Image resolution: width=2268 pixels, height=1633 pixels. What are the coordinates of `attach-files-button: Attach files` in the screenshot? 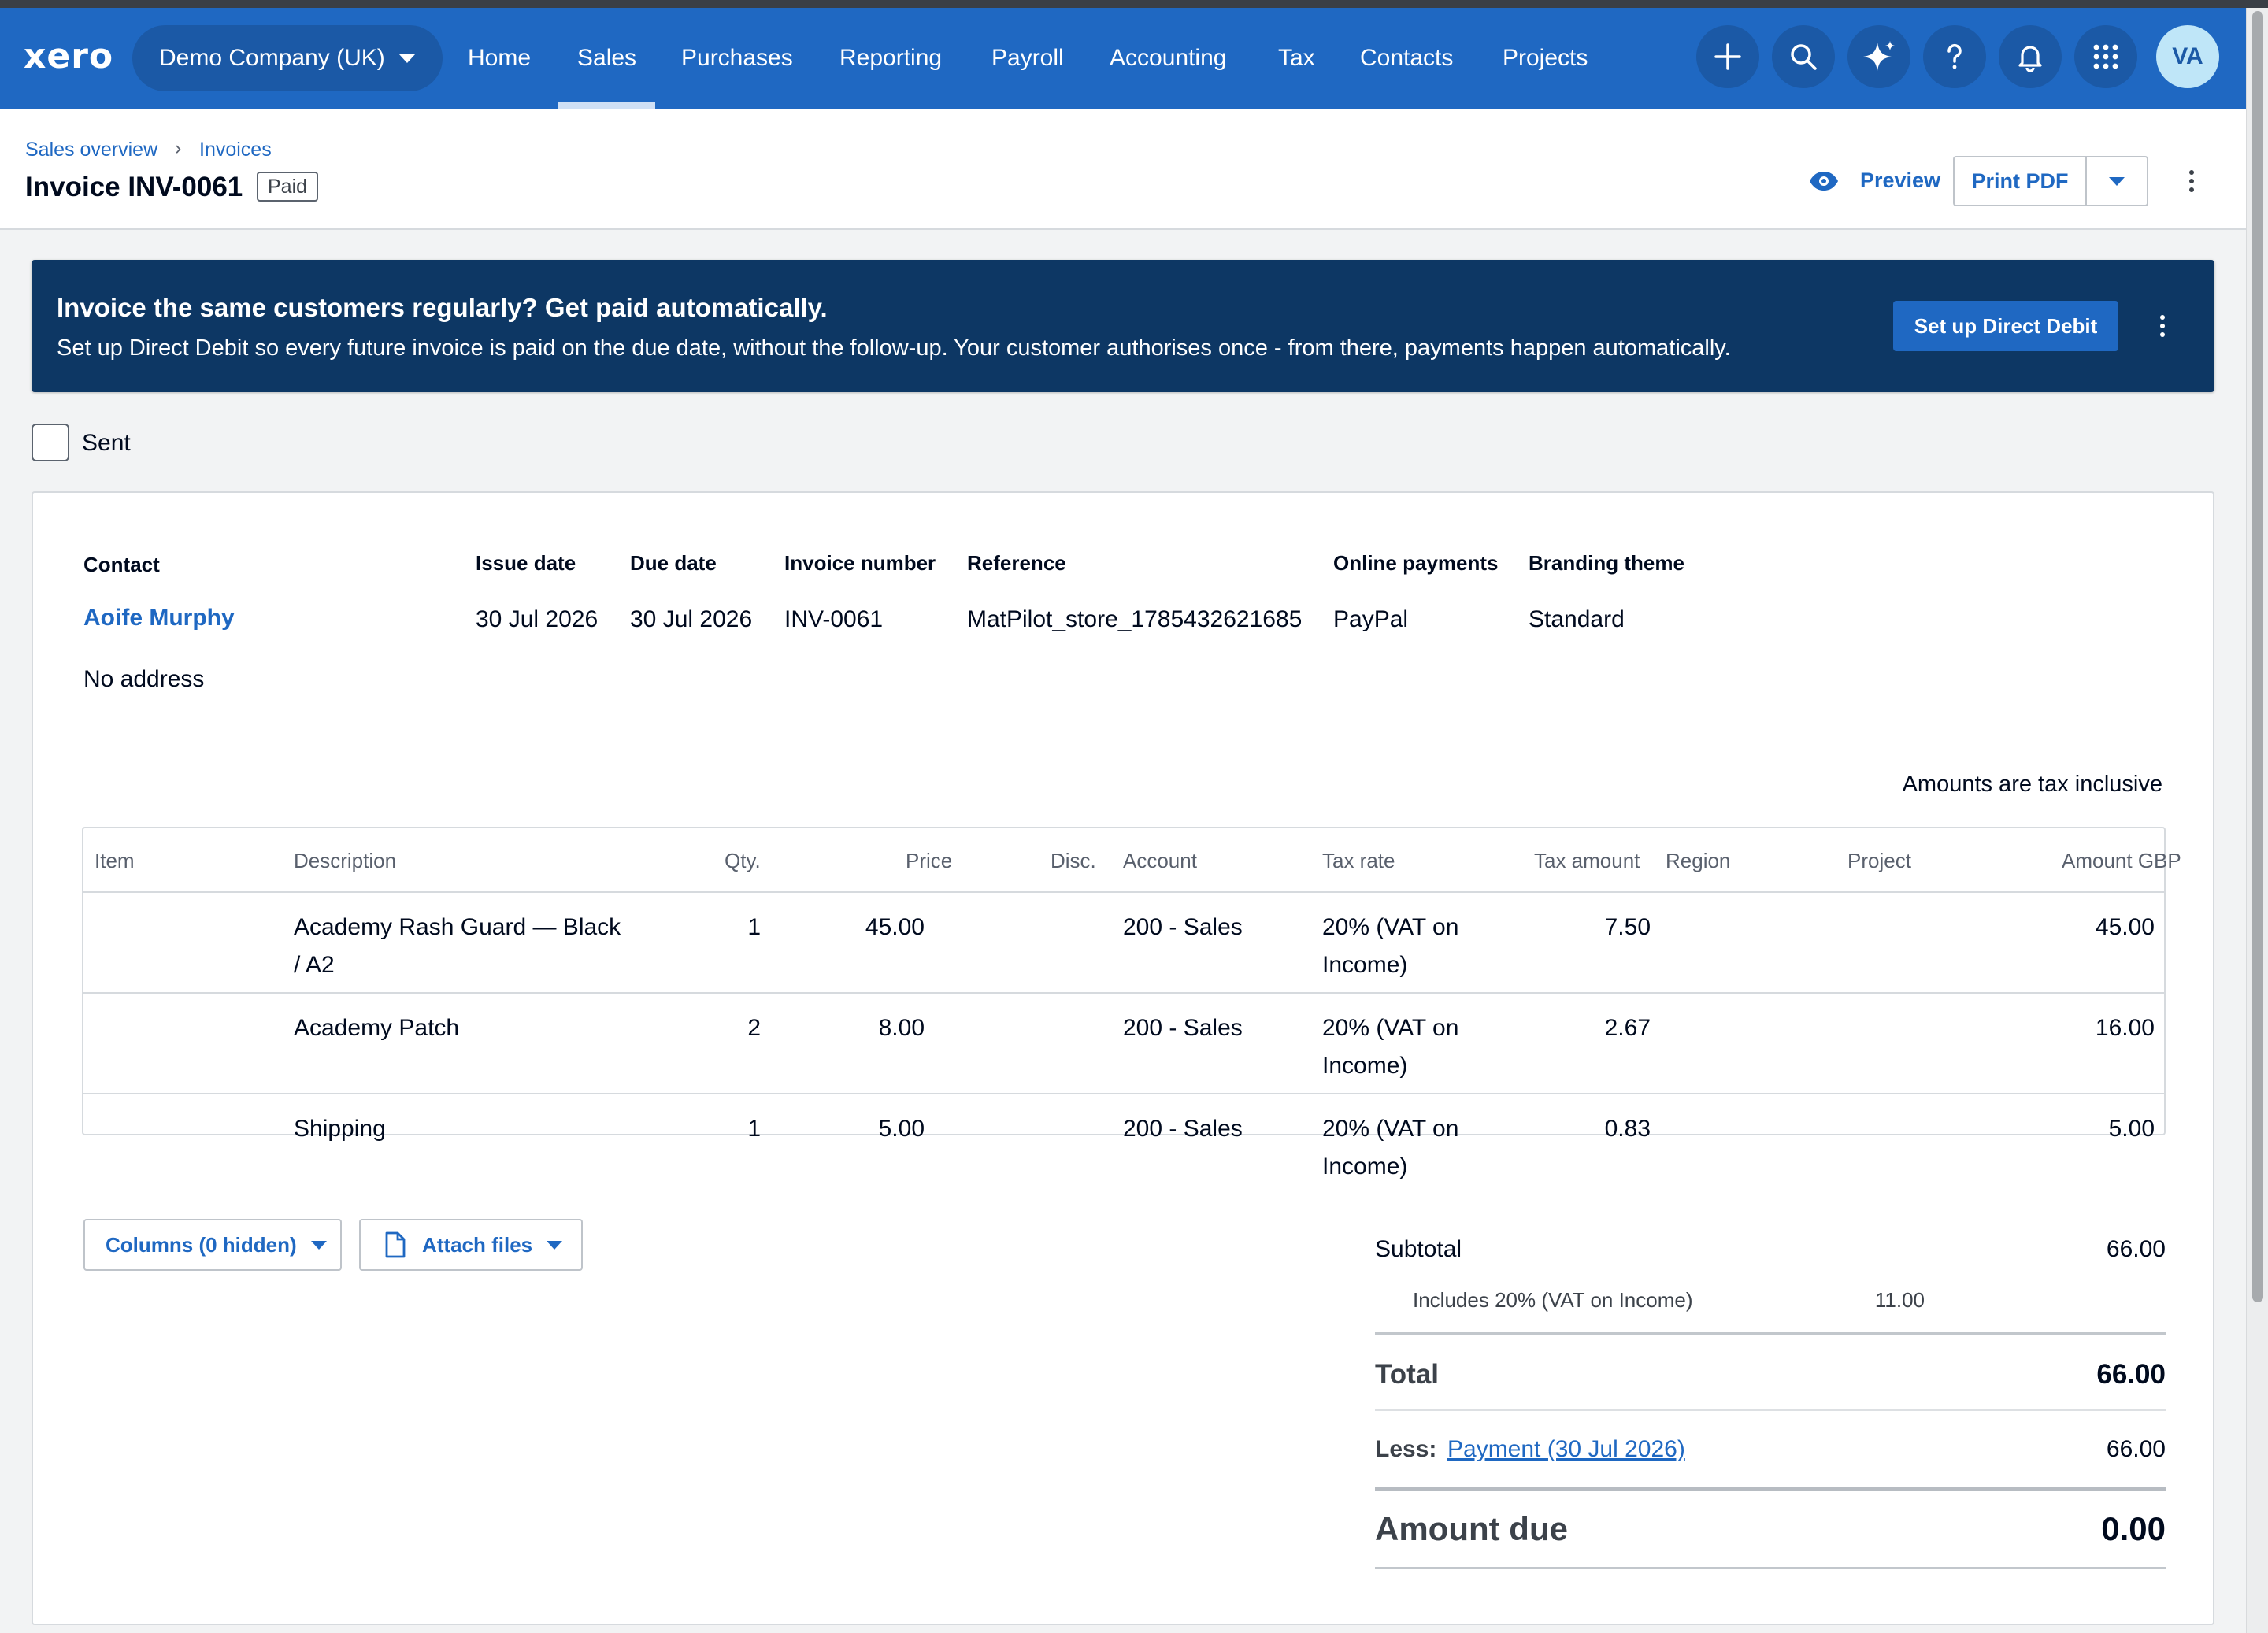 It's located at (471, 1245).